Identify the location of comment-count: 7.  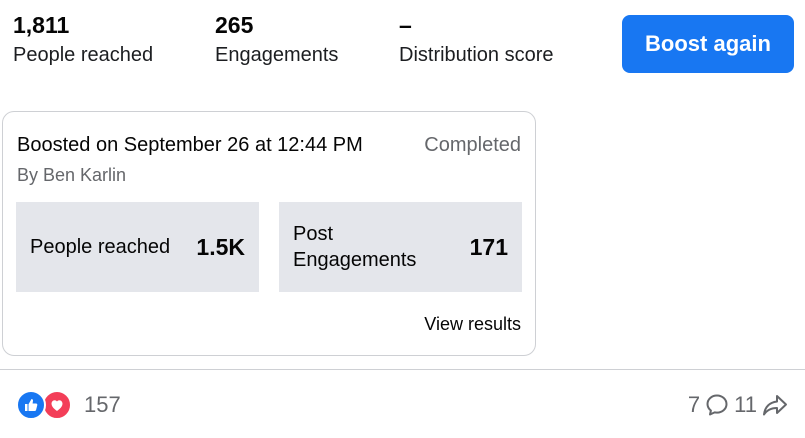
(694, 405).